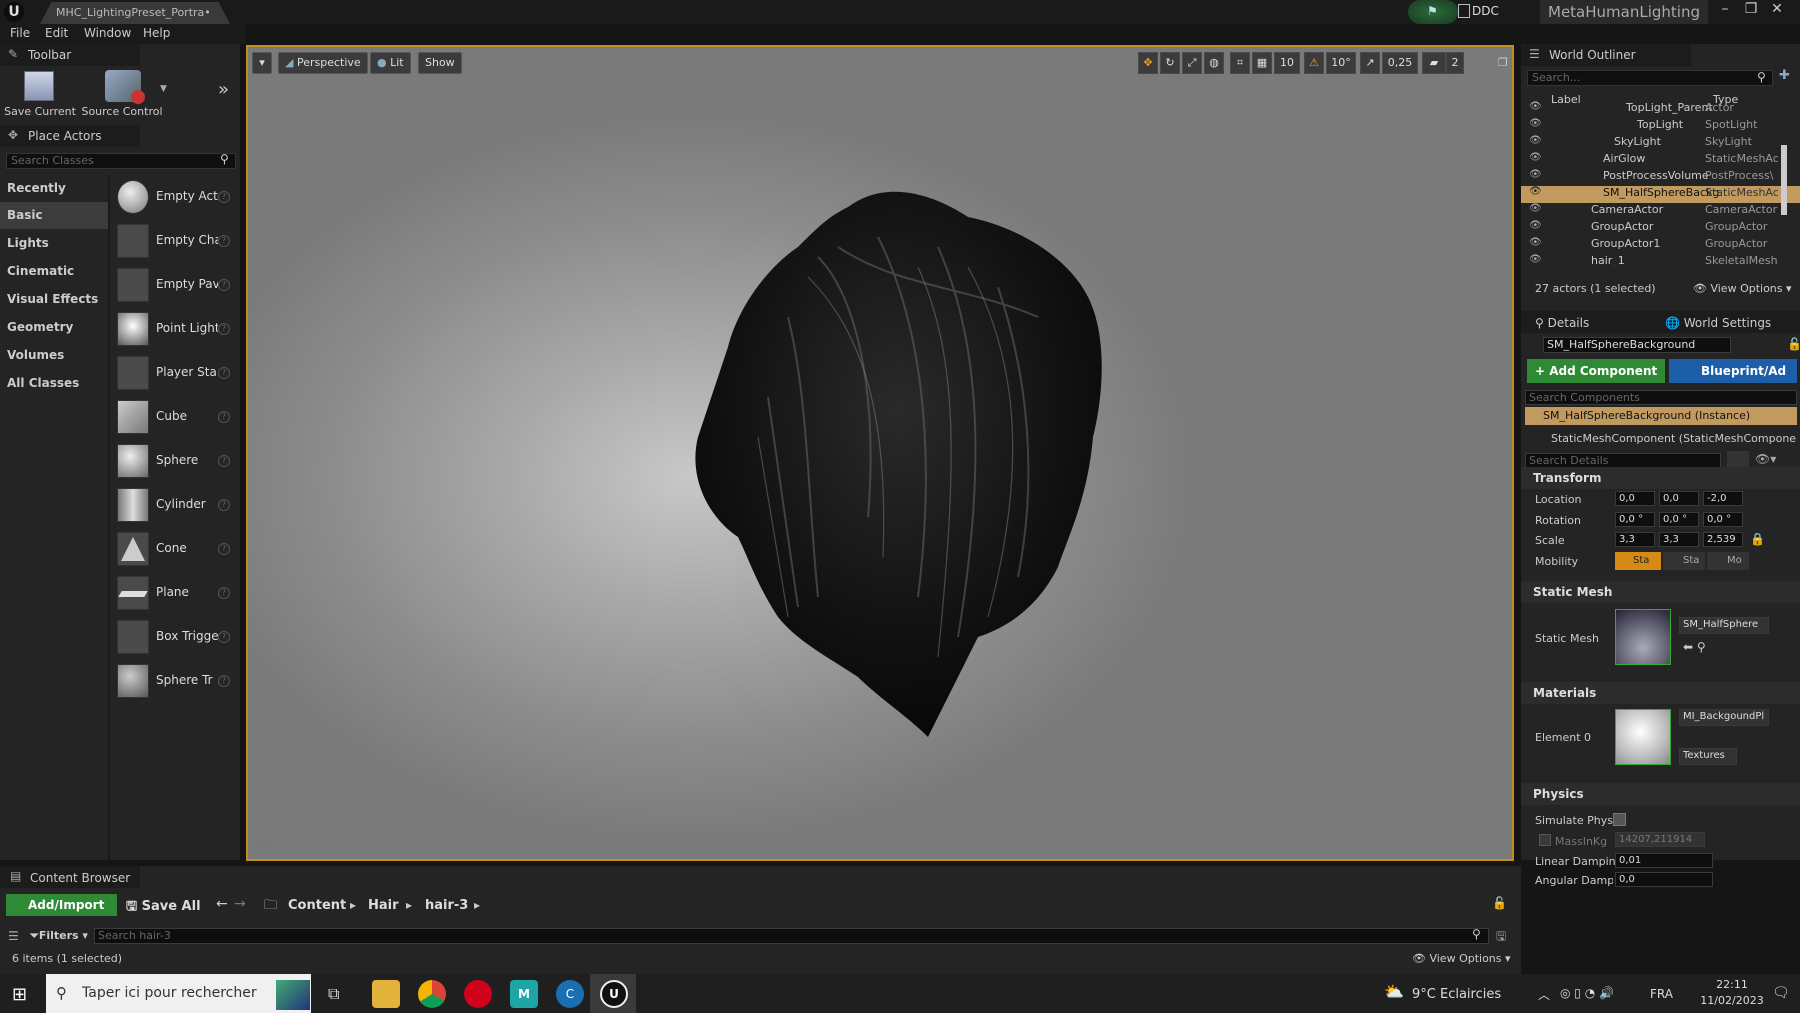 Image resolution: width=1800 pixels, height=1013 pixels. What do you see at coordinates (1170, 63) in the screenshot?
I see `rotate-icon: ↻` at bounding box center [1170, 63].